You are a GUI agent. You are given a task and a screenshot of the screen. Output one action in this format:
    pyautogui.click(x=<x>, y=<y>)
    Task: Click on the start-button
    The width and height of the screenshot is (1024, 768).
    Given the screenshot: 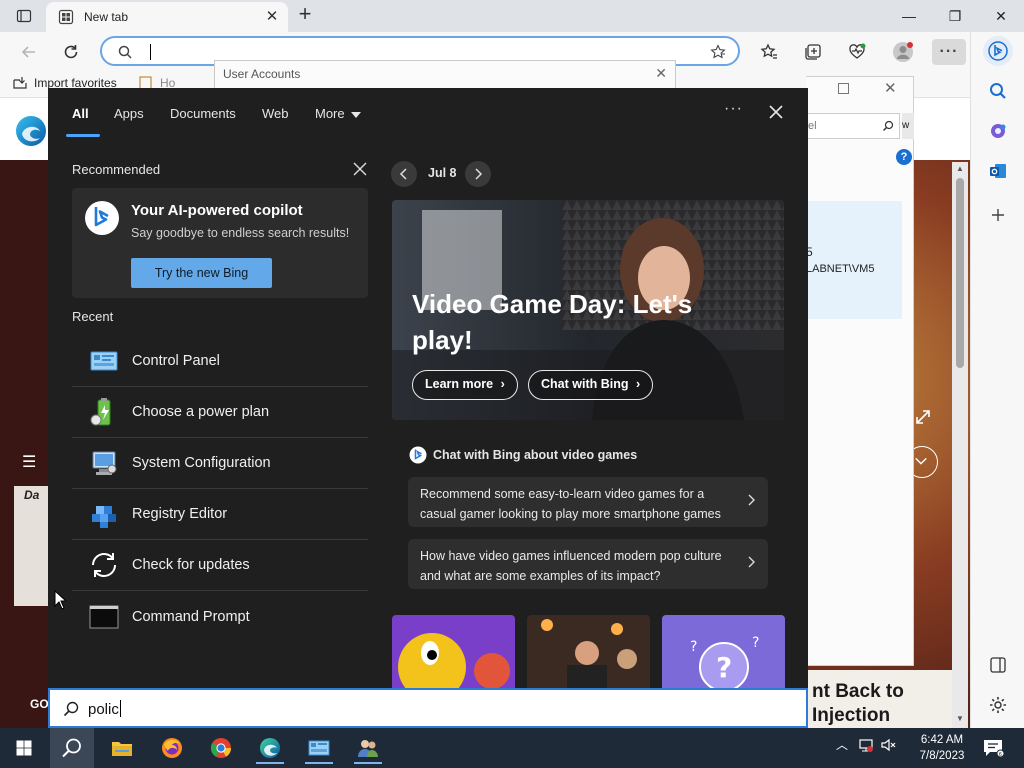 What is the action you would take?
    pyautogui.click(x=24, y=748)
    